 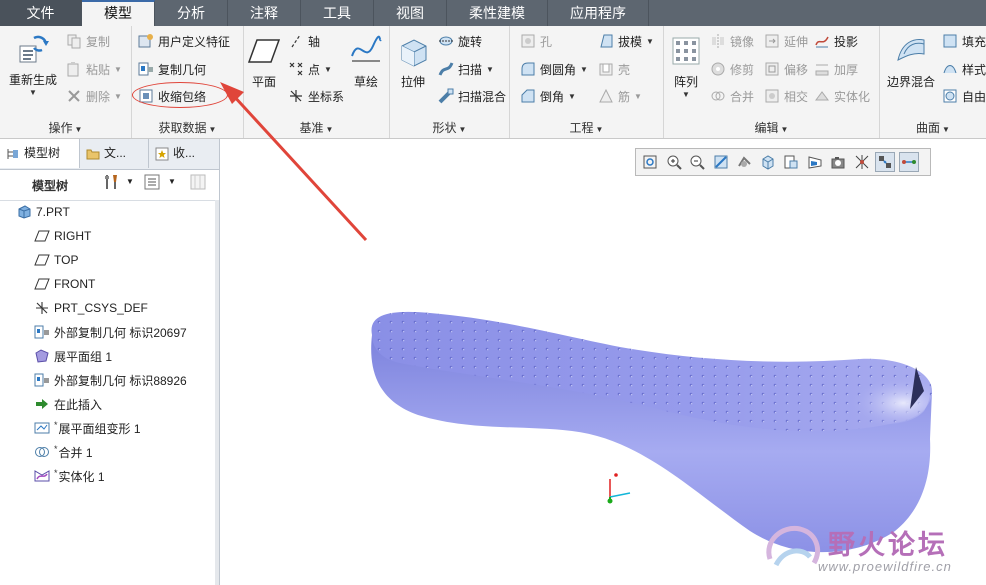 What do you see at coordinates (786, 41) in the screenshot?
I see `extend-button: 延伸` at bounding box center [786, 41].